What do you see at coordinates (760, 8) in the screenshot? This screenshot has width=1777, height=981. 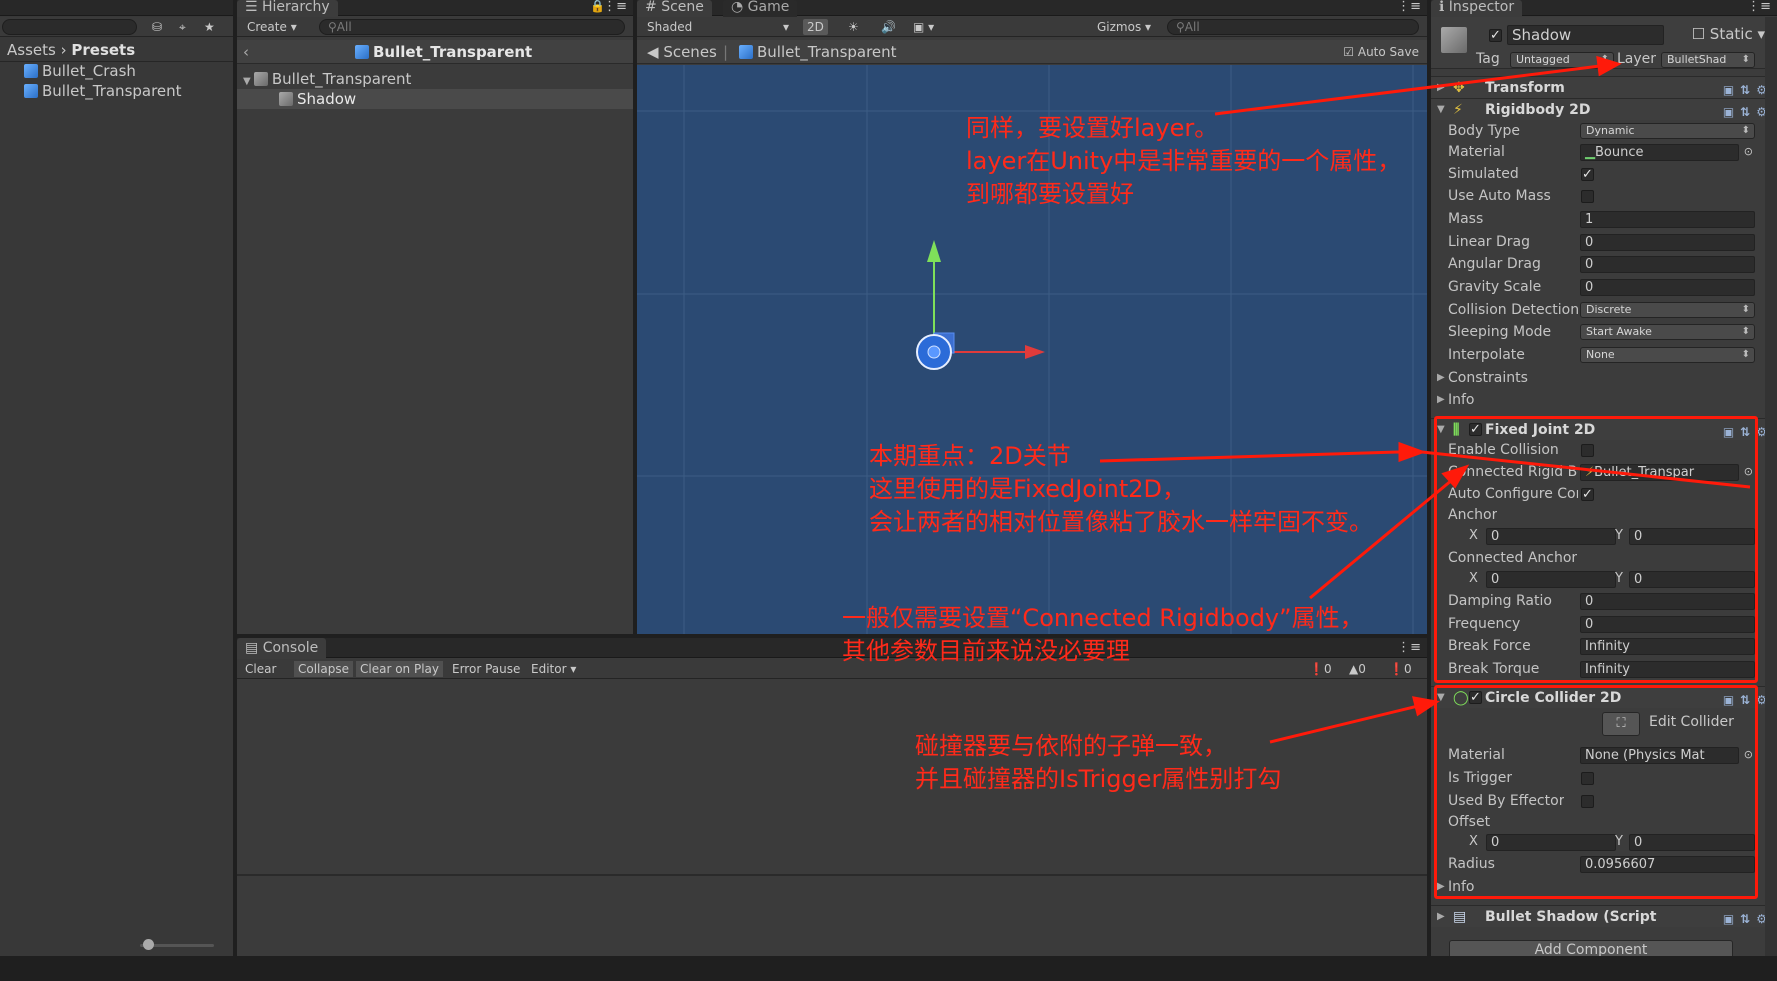 I see `tab-game: ◔ Game` at bounding box center [760, 8].